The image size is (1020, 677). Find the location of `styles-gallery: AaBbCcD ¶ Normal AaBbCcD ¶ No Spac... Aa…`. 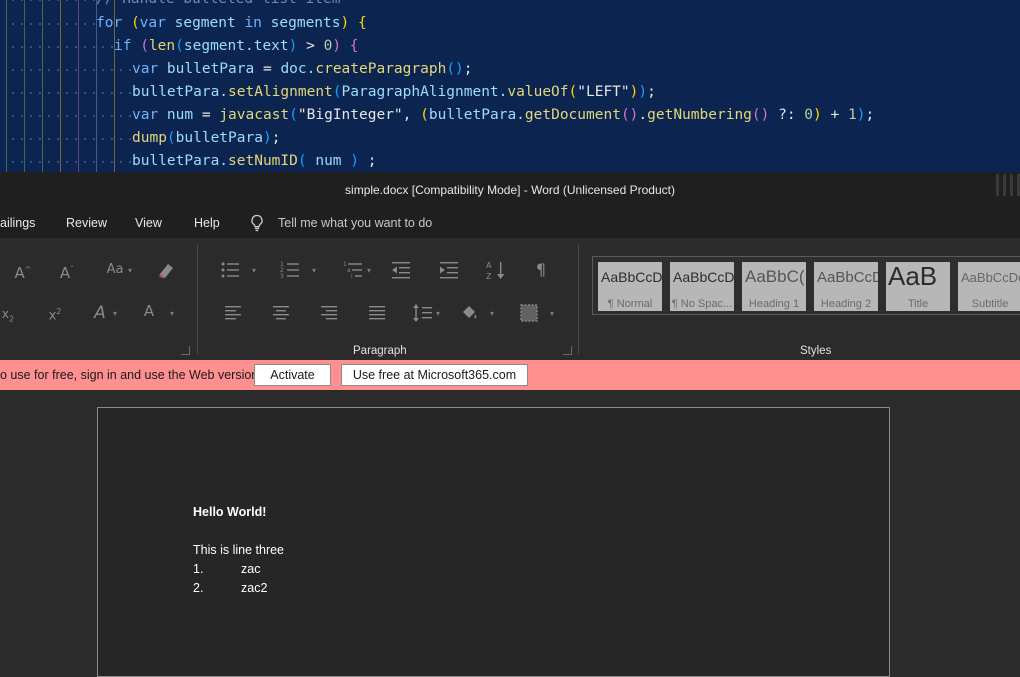

styles-gallery: AaBbCcD ¶ Normal AaBbCcD ¶ No Spac... Aa… is located at coordinates (806, 285).